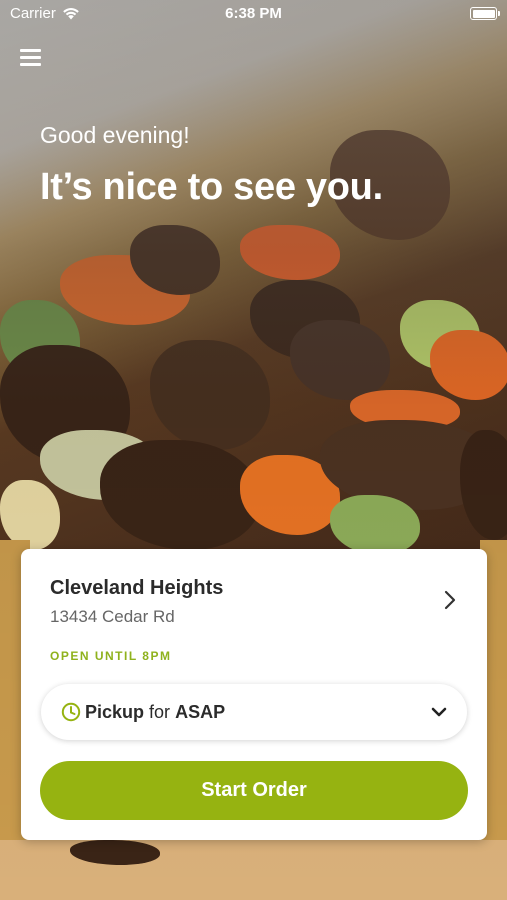 The width and height of the screenshot is (507, 900). Describe the element at coordinates (115, 712) in the screenshot. I see `order-method: Pickup` at that location.